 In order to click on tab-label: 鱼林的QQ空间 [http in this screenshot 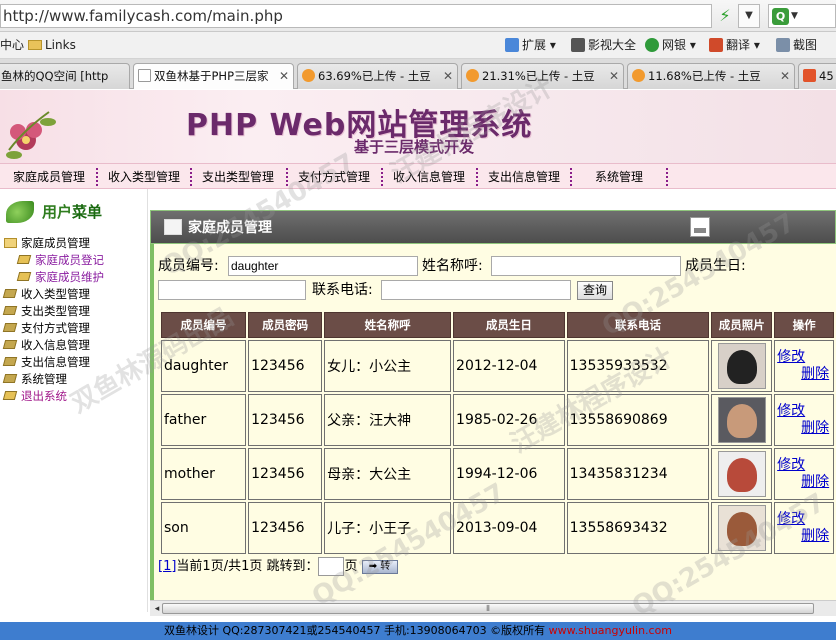, I will do `click(55, 76)`.